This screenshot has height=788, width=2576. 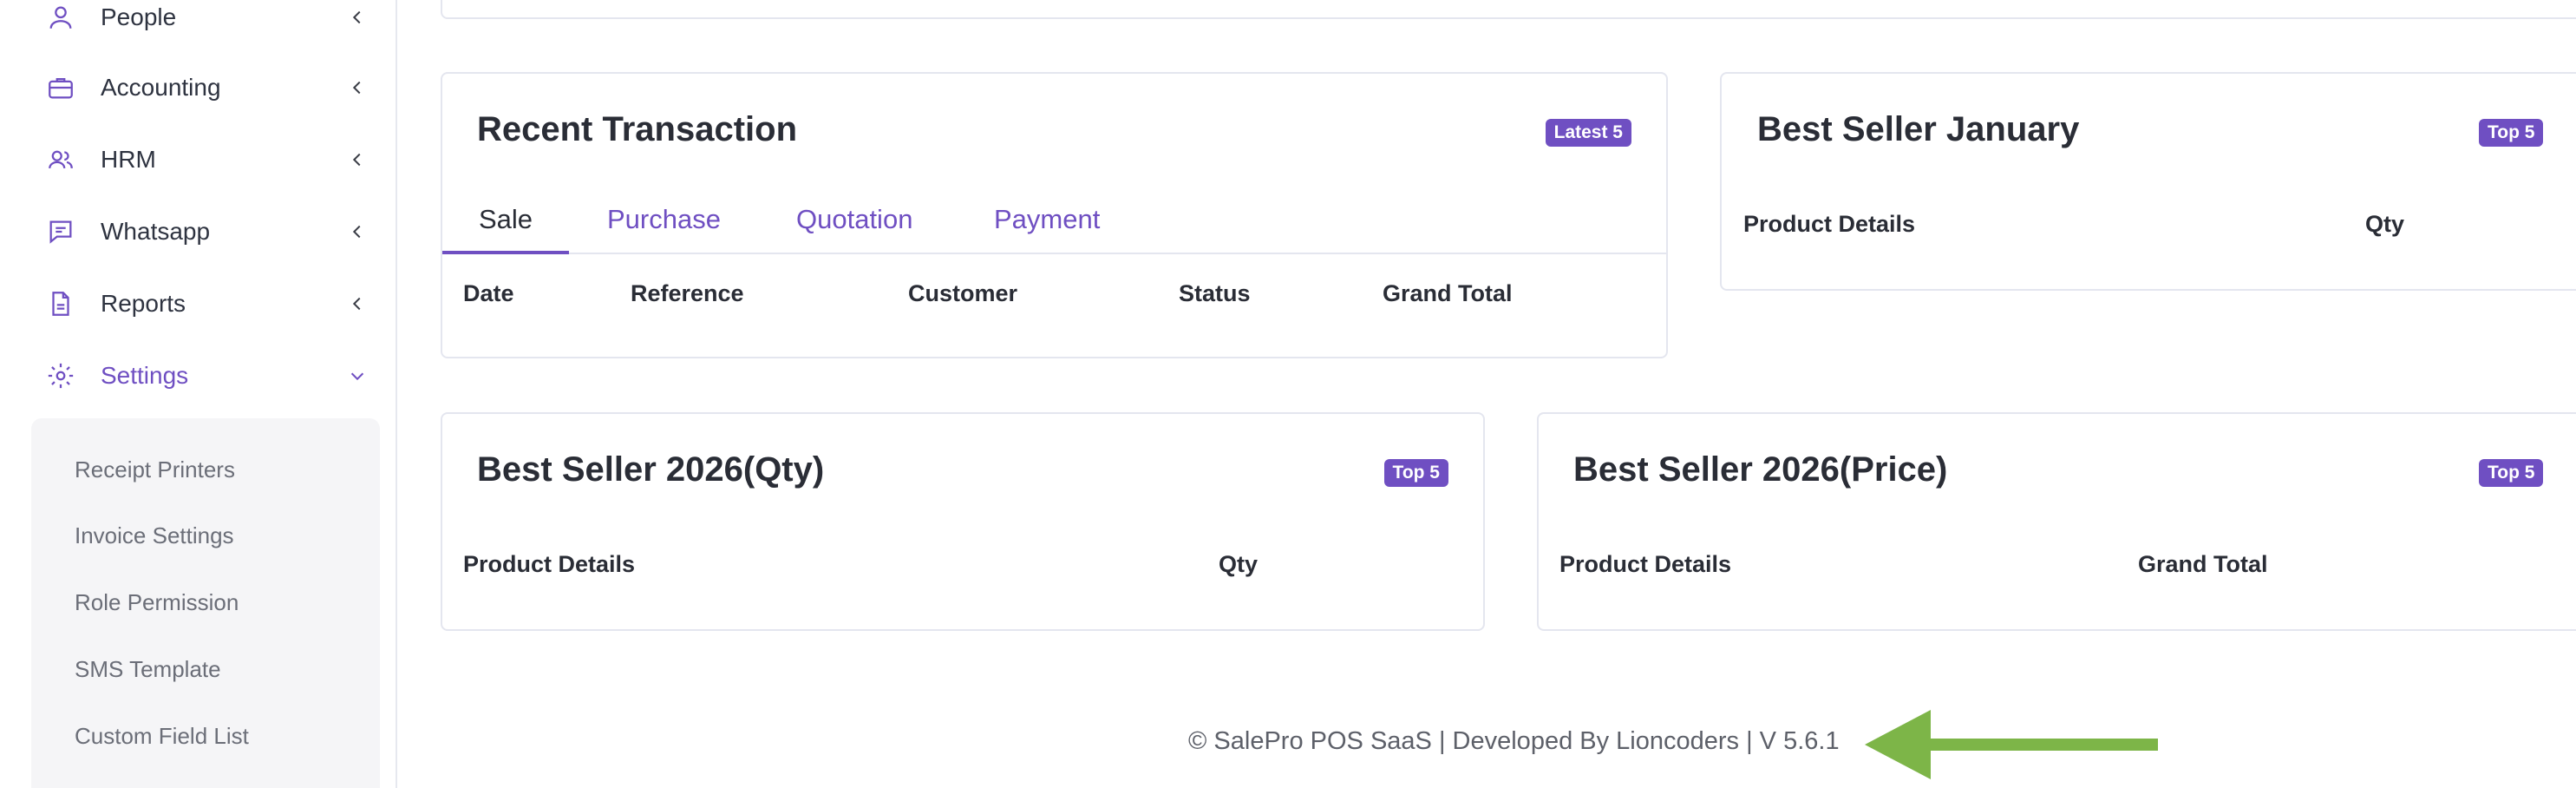 I want to click on tab-purchase: Purchase, so click(x=664, y=219).